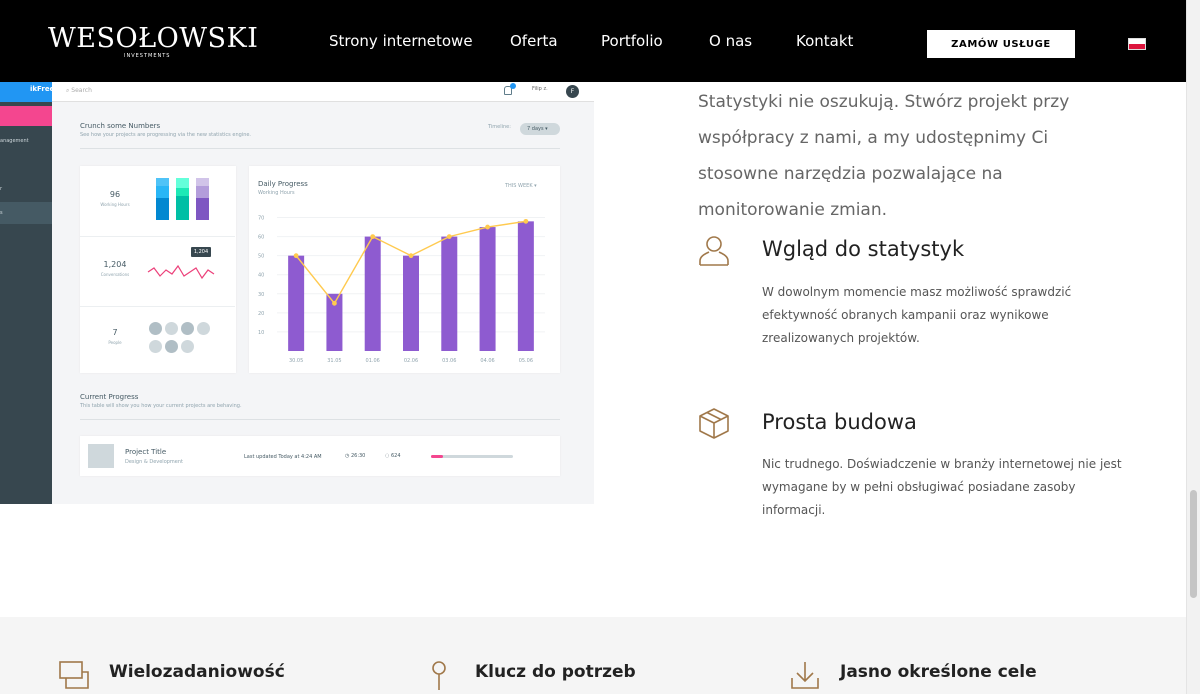 The height and width of the screenshot is (694, 1200). What do you see at coordinates (26, 293) in the screenshot?
I see `mockup-sidebar` at bounding box center [26, 293].